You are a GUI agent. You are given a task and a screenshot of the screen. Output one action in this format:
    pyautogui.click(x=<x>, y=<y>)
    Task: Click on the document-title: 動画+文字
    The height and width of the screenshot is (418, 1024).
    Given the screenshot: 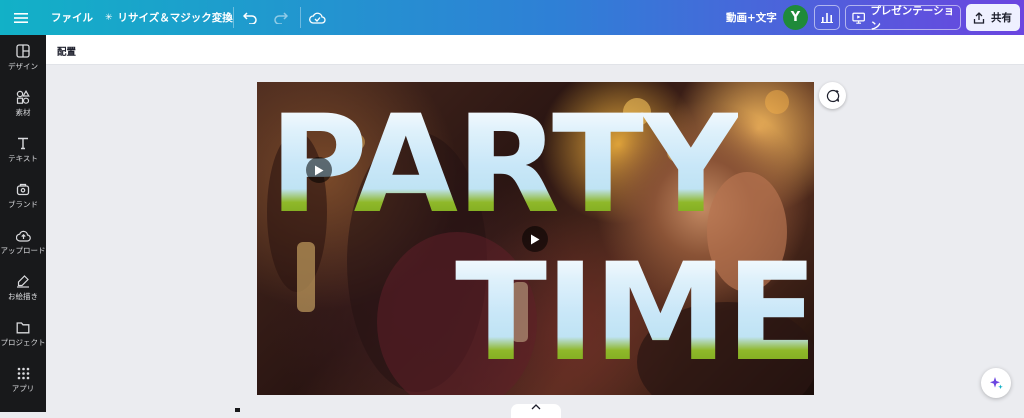 What is the action you would take?
    pyautogui.click(x=751, y=17)
    